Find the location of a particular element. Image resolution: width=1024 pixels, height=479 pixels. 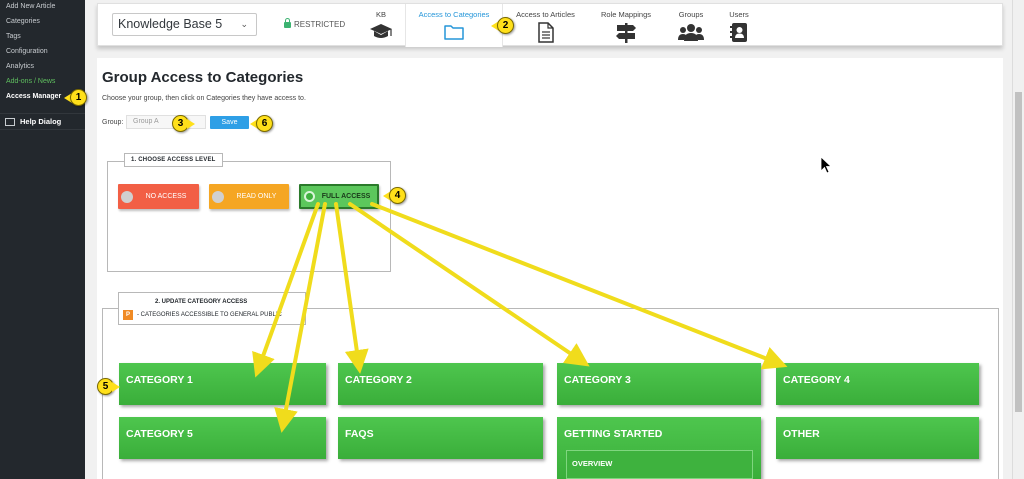

document-icon is located at coordinates (545, 32).